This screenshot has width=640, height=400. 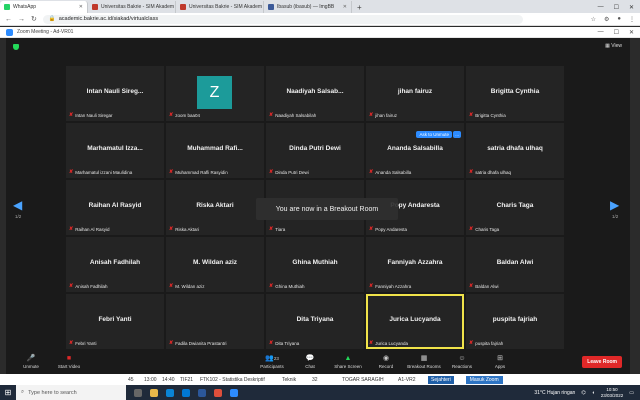 What do you see at coordinates (34, 19) in the screenshot?
I see `reload-icon: ↻` at bounding box center [34, 19].